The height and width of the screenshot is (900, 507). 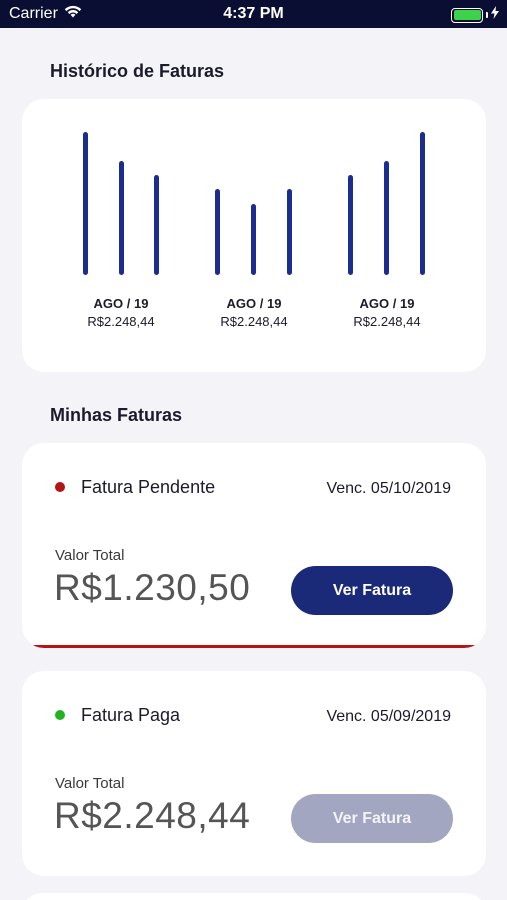 I want to click on battery-icon, so click(x=467, y=15).